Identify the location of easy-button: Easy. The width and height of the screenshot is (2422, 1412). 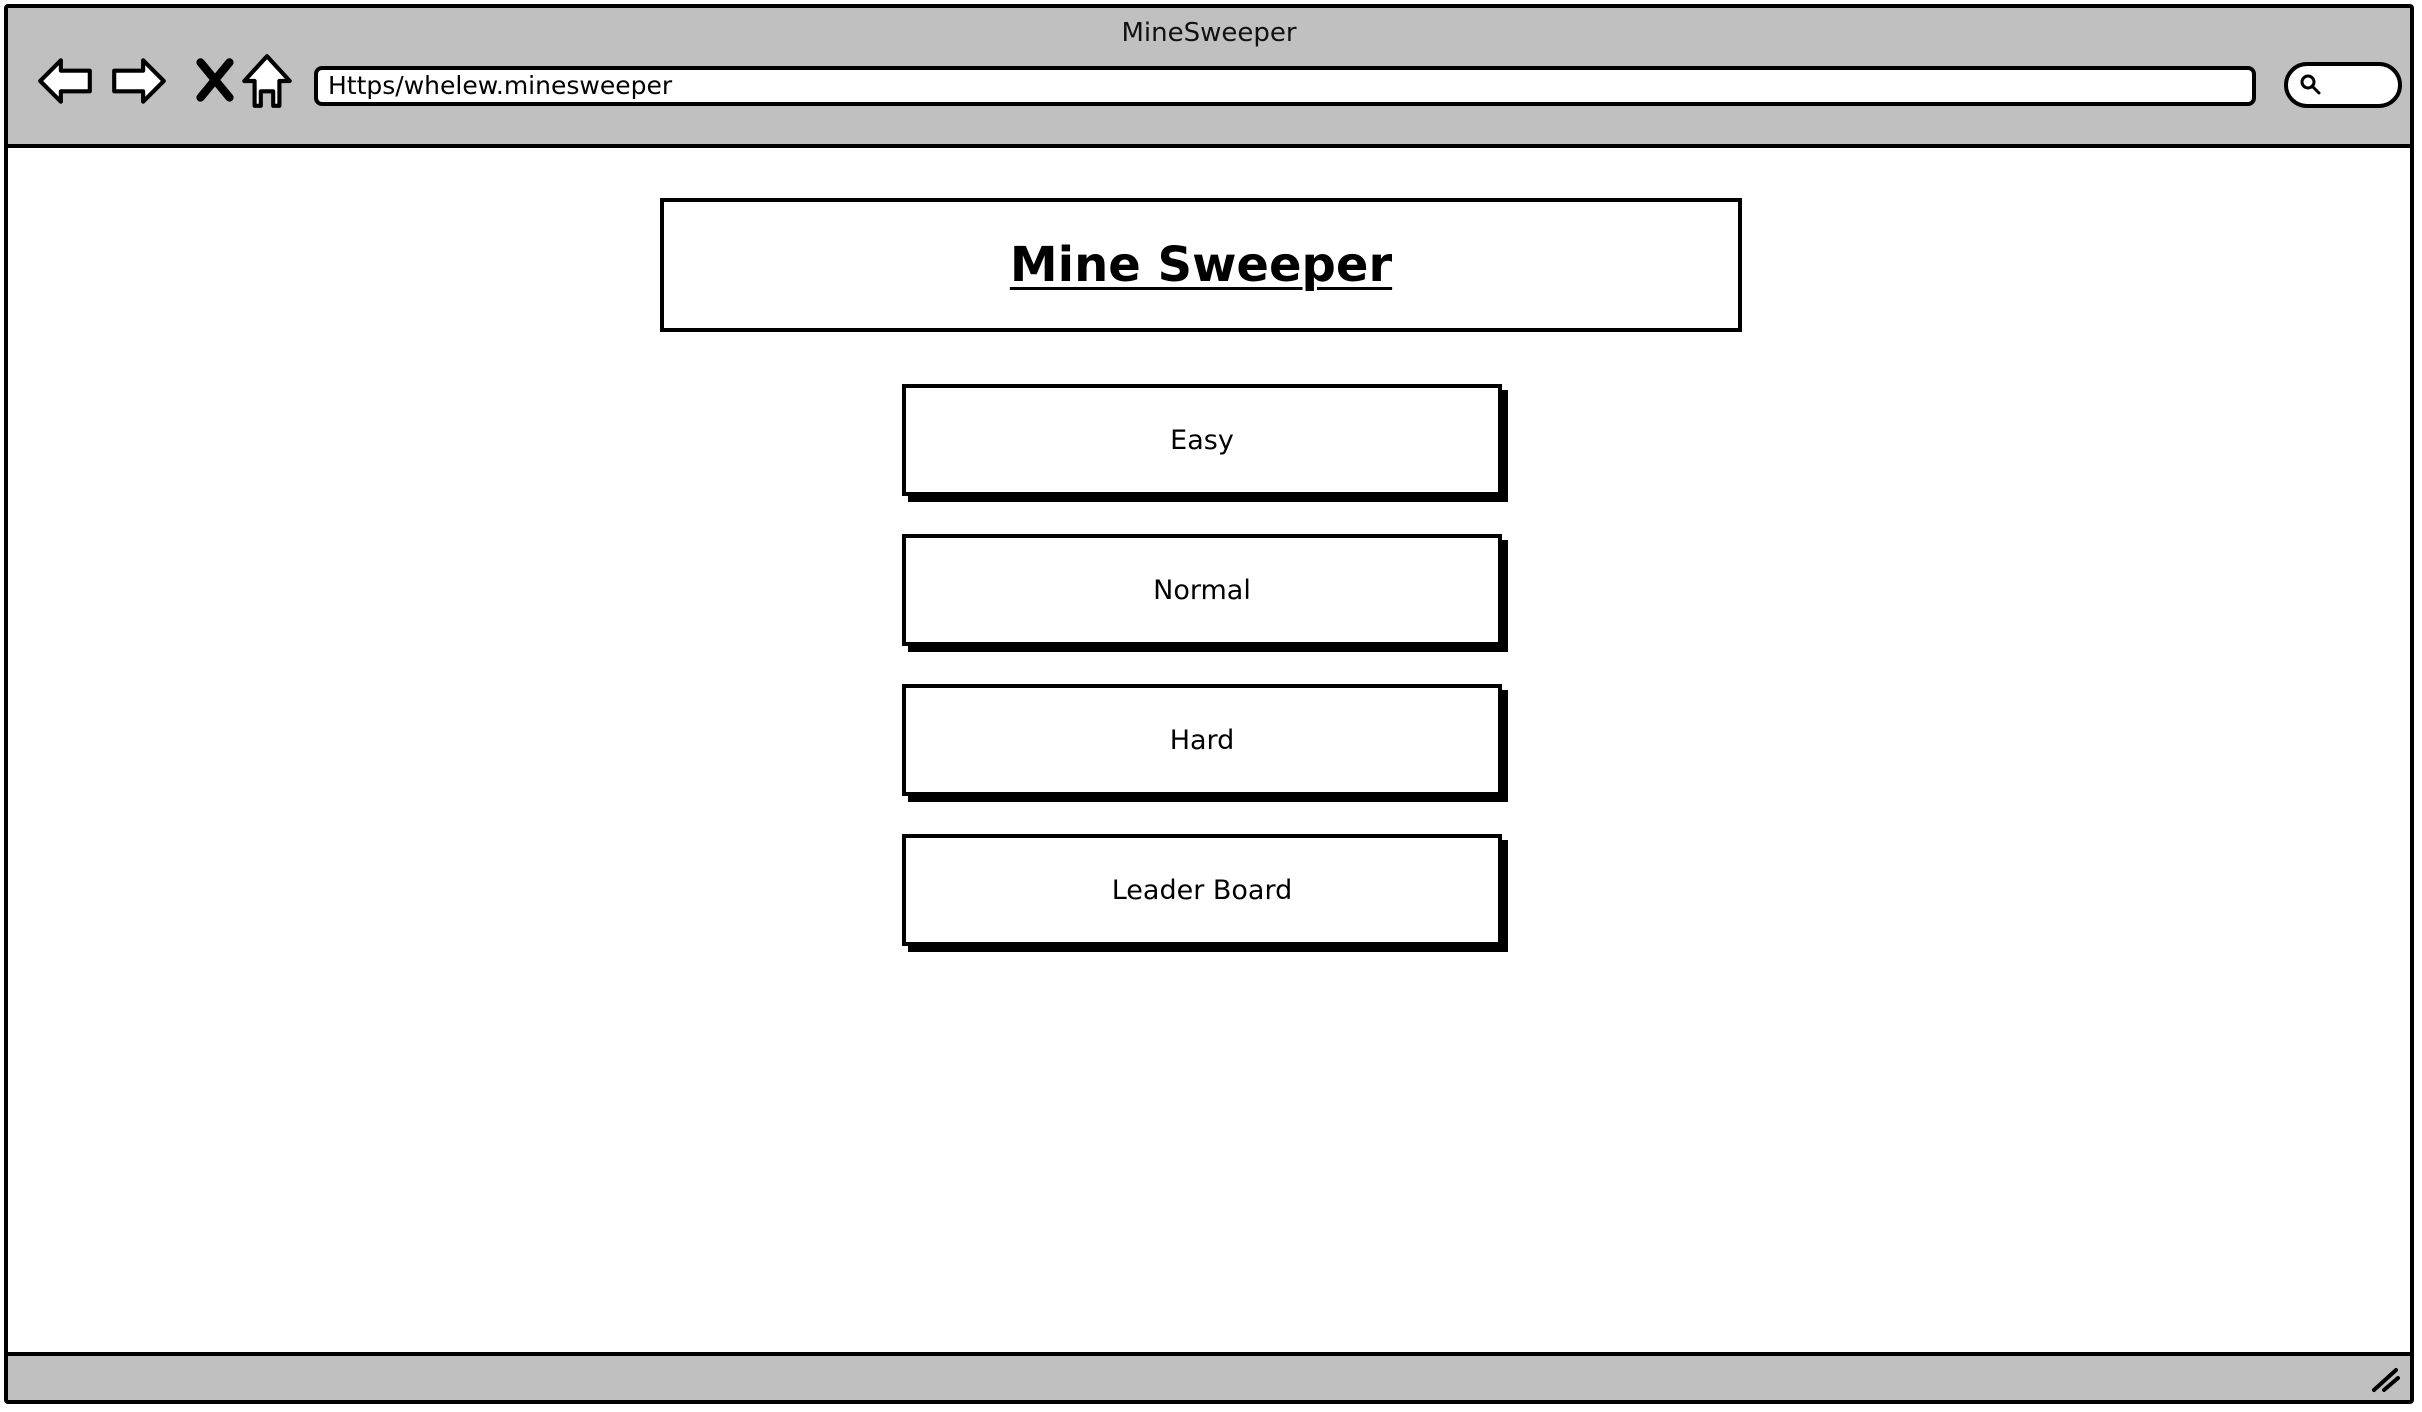
(1202, 440).